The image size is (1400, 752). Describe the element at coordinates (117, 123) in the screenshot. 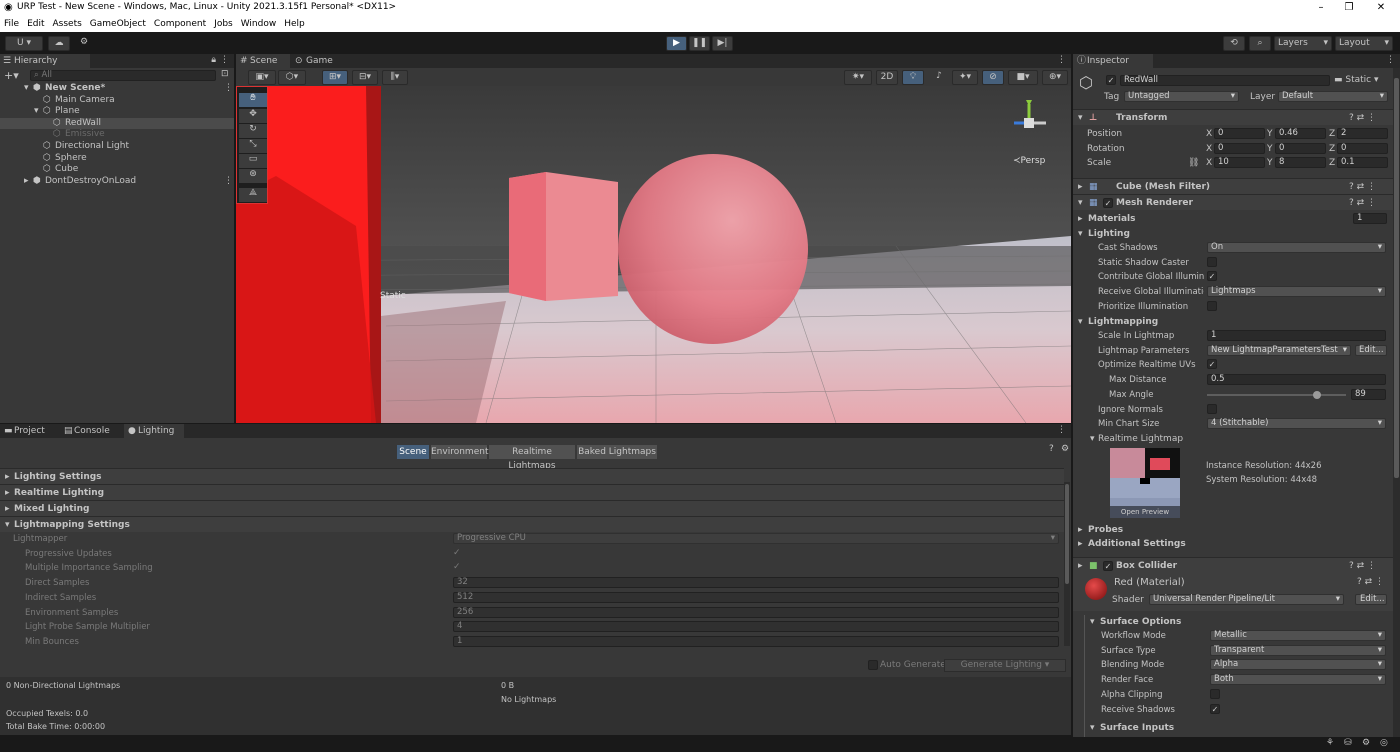

I see `hierarchy-item: ⬡ RedWall` at that location.